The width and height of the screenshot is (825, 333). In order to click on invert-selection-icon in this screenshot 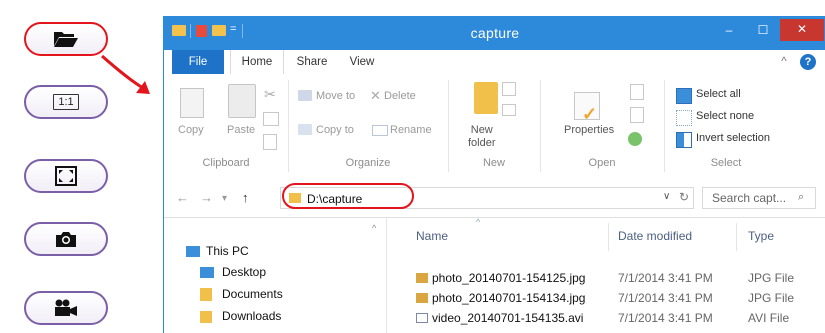, I will do `click(684, 140)`.